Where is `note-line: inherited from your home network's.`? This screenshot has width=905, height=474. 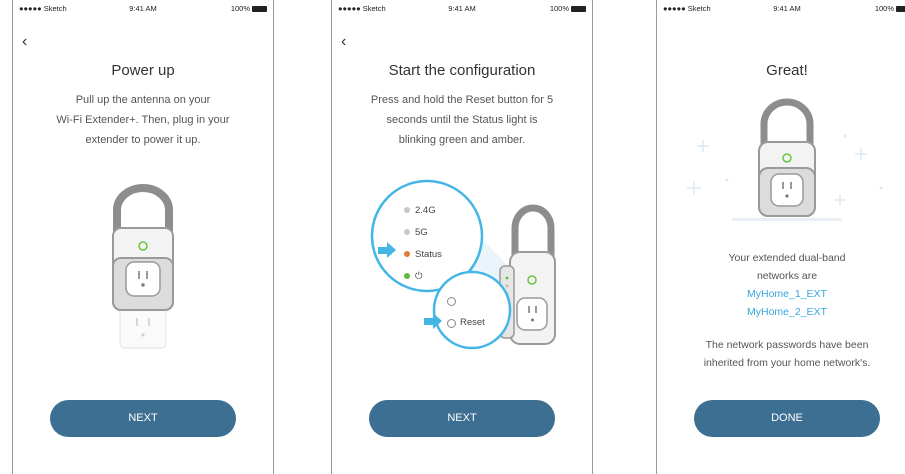
note-line: inherited from your home network's. is located at coordinates (787, 363).